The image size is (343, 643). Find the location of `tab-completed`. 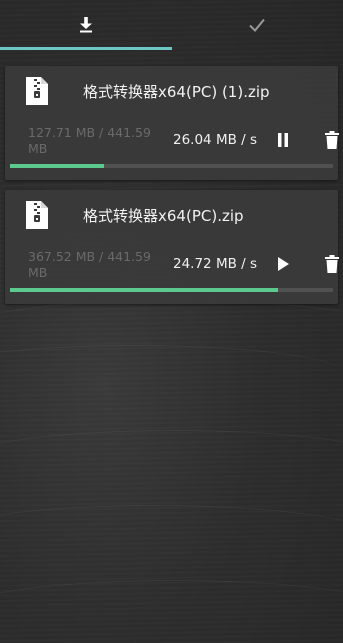

tab-completed is located at coordinates (257, 25).